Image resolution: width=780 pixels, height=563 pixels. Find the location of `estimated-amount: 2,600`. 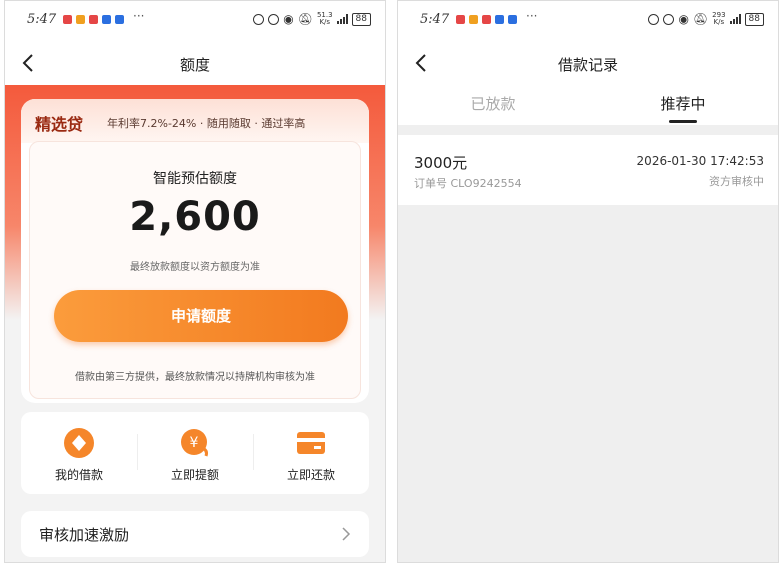

estimated-amount: 2,600 is located at coordinates (195, 217).